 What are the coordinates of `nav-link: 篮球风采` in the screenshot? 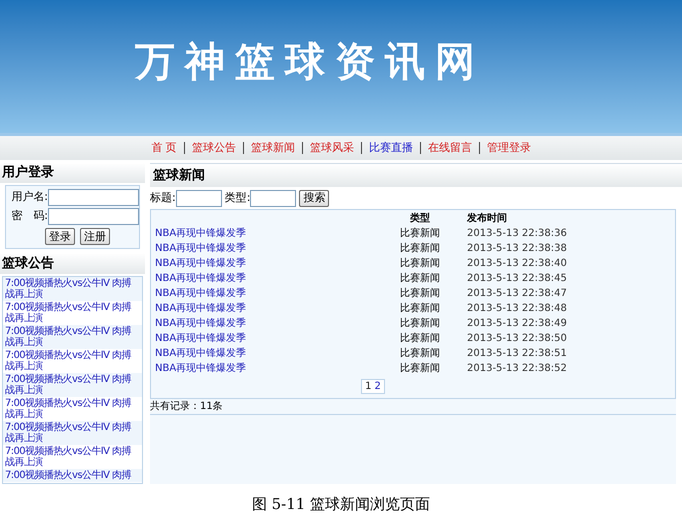 It's located at (332, 148).